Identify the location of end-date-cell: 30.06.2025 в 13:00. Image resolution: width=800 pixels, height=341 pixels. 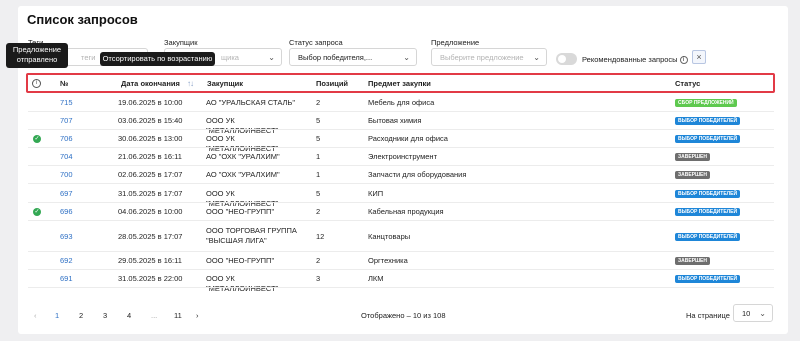
(150, 138).